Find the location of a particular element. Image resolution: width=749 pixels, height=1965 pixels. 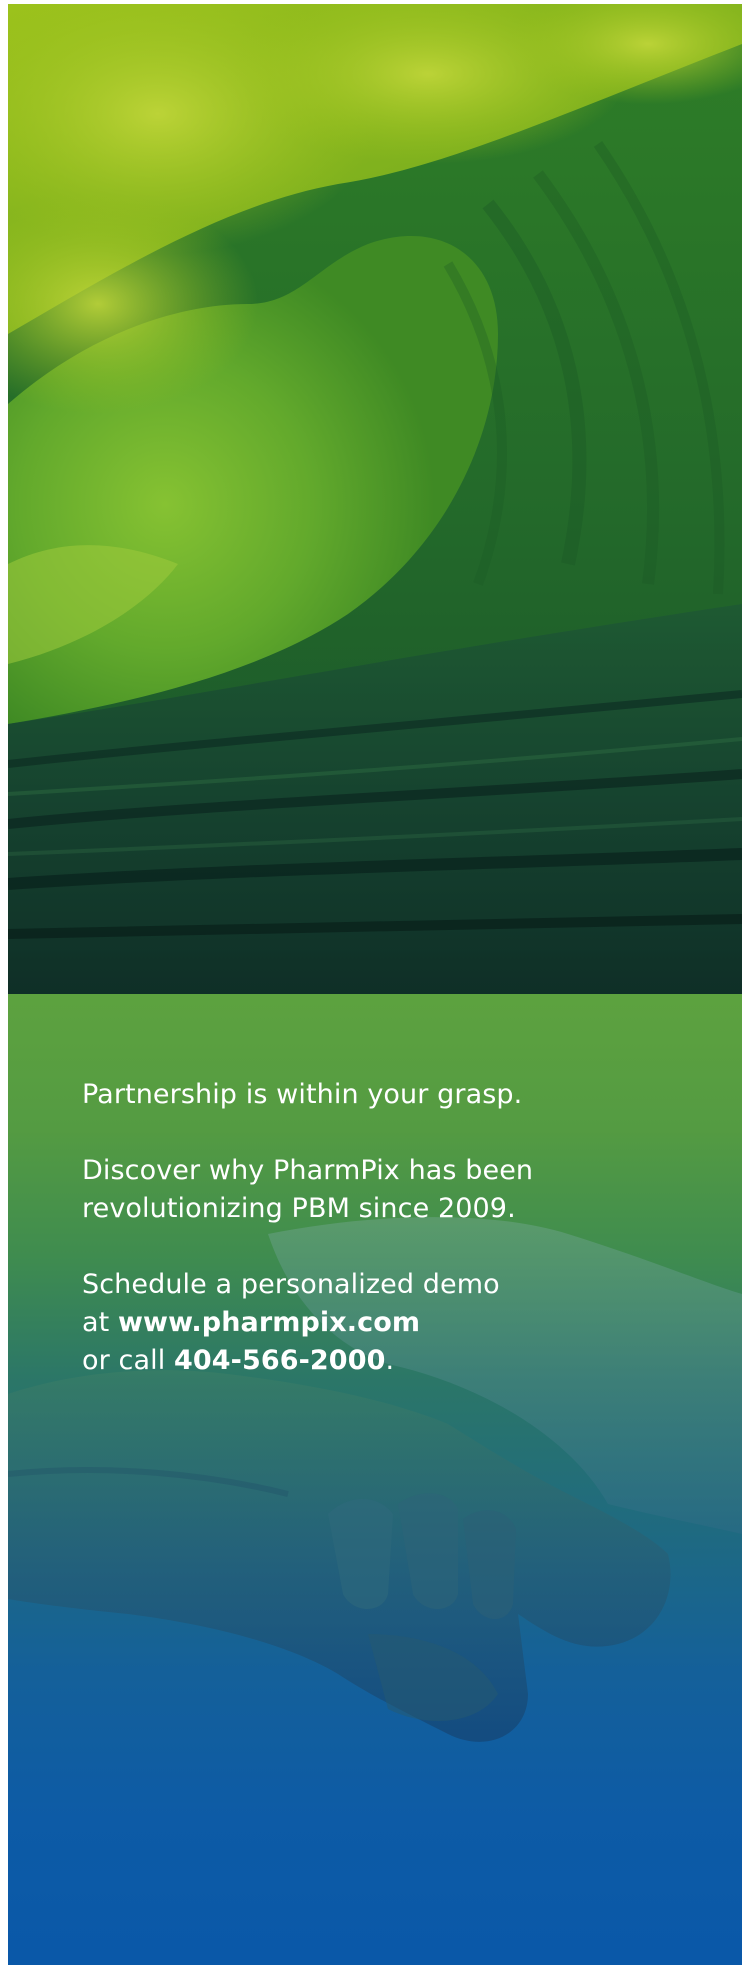

phone-number: 404-566-2000 is located at coordinates (279, 1360).